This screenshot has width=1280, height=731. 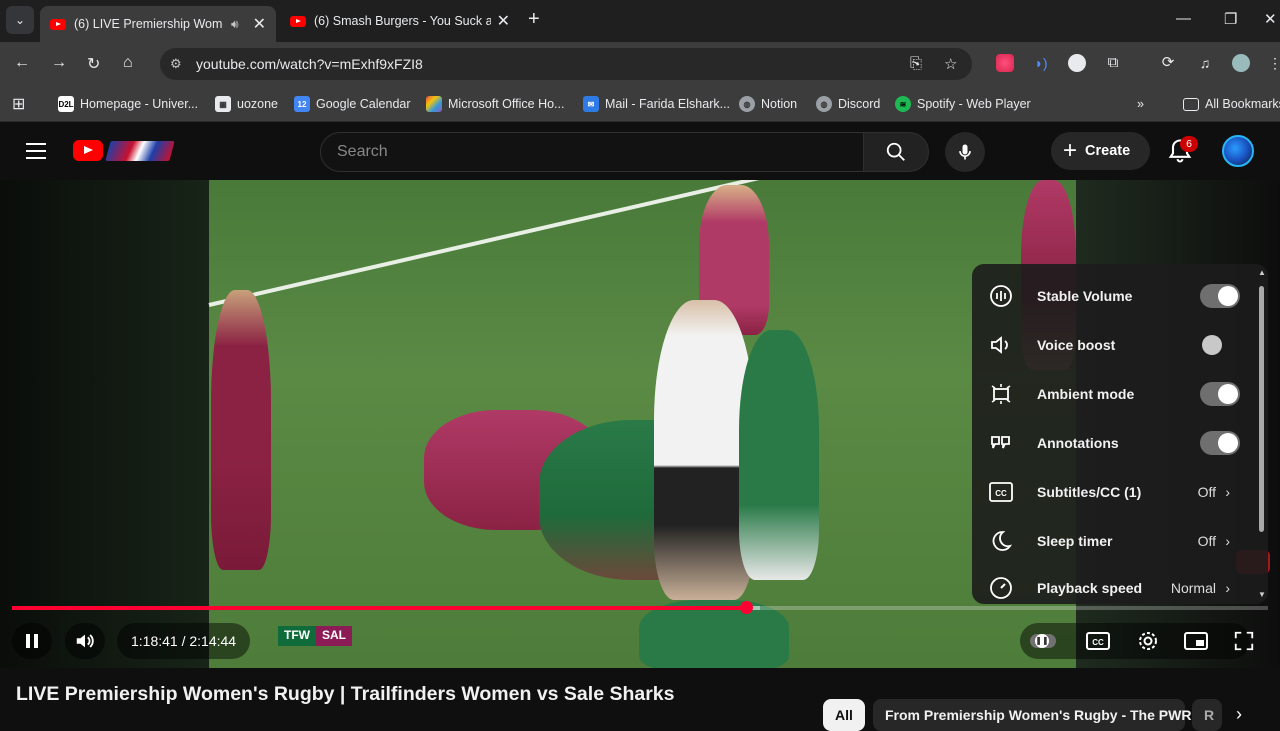 I want to click on cc-icon: CC, so click(x=1098, y=641).